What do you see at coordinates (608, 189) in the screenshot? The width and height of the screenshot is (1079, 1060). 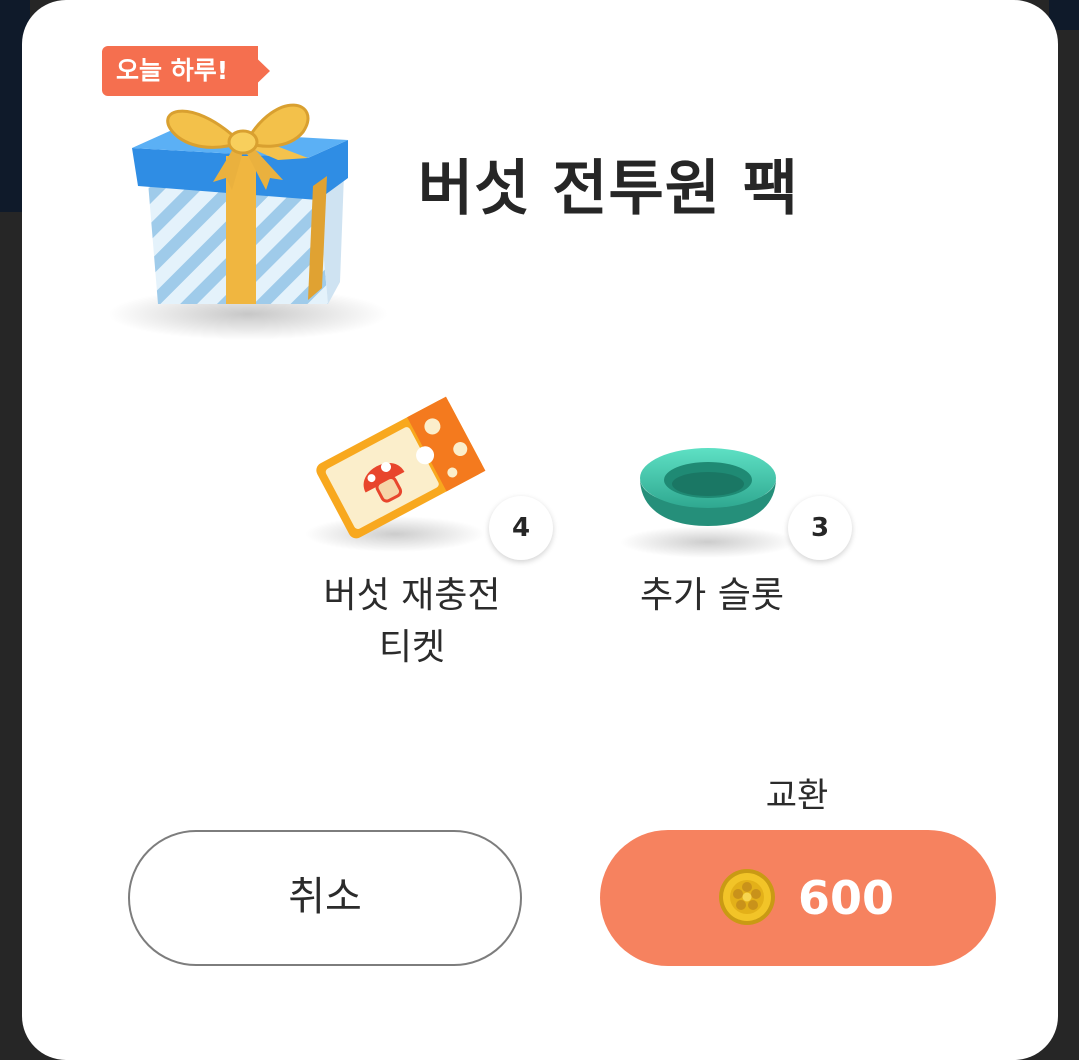 I see `pack-title: 버섯 전투원 팩` at bounding box center [608, 189].